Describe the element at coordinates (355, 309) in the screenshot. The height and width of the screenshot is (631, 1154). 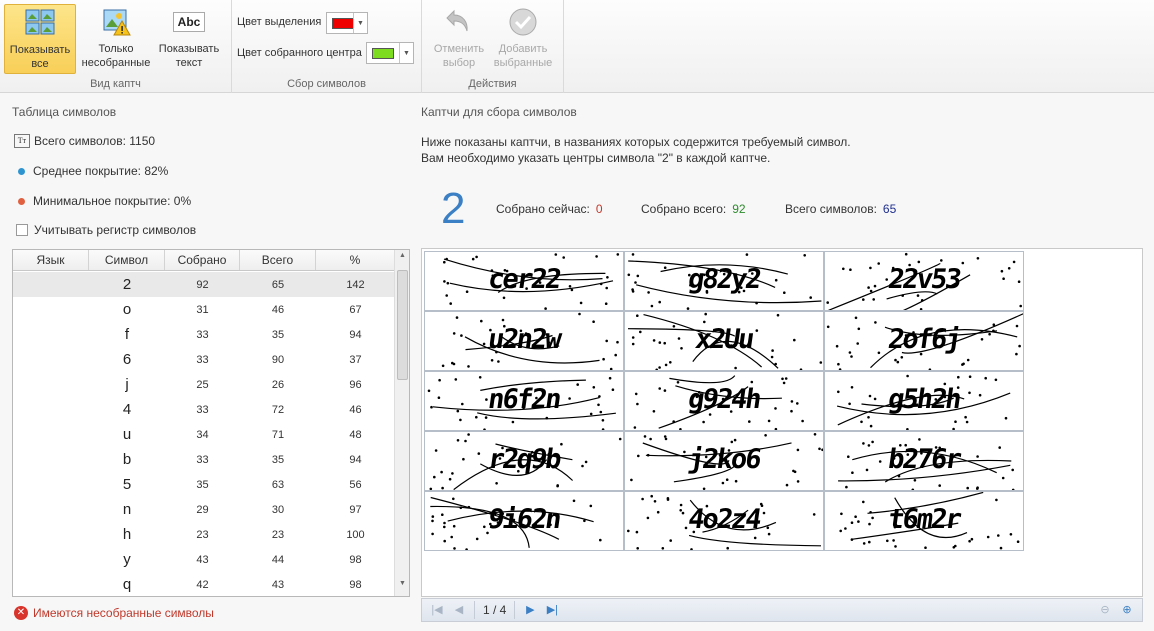
I see `percent-cell: 67` at that location.